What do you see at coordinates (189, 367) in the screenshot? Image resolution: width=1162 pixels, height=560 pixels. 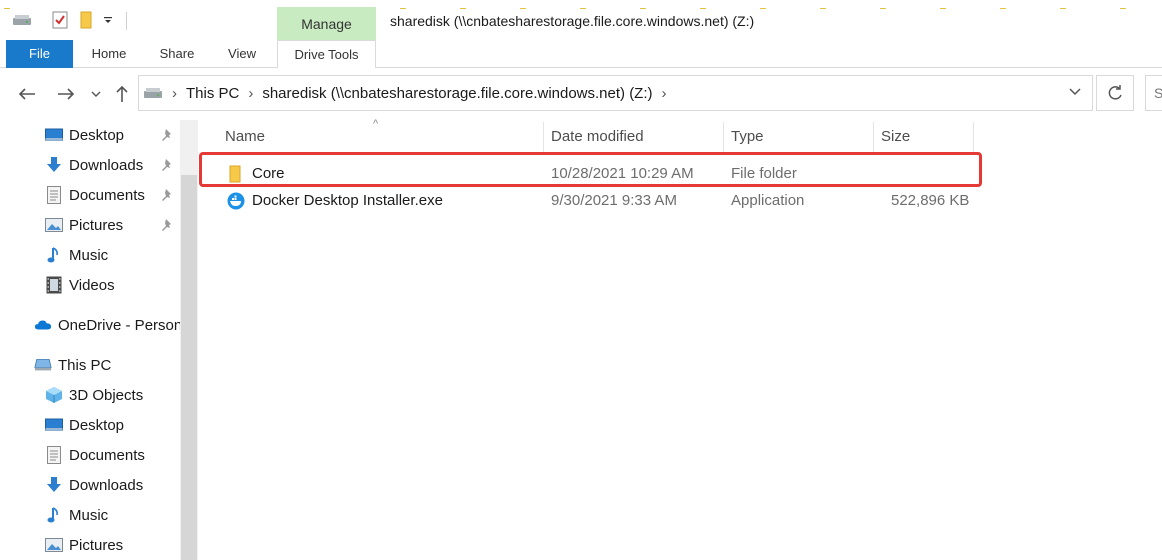 I see `navigation-pane-scroll-thumb` at bounding box center [189, 367].